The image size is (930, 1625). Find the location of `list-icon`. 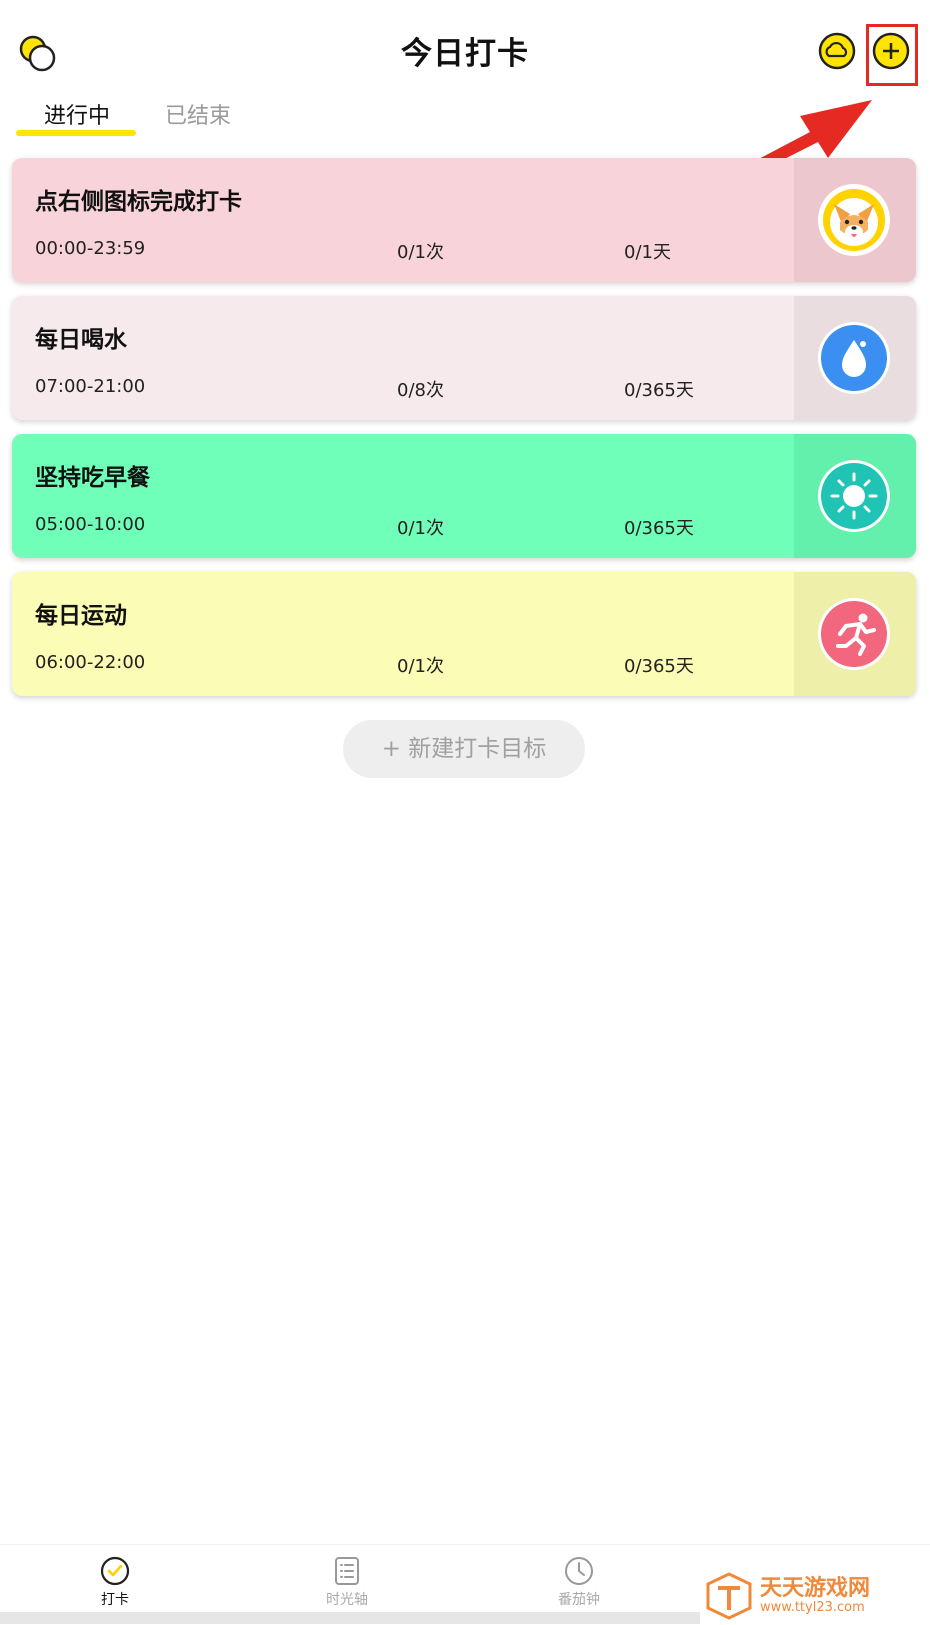

list-icon is located at coordinates (347, 1571).